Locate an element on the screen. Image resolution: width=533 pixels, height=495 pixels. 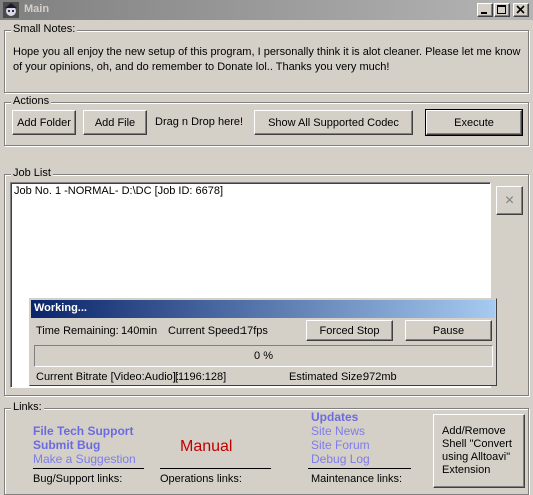
maximize-button is located at coordinates (502, 10).